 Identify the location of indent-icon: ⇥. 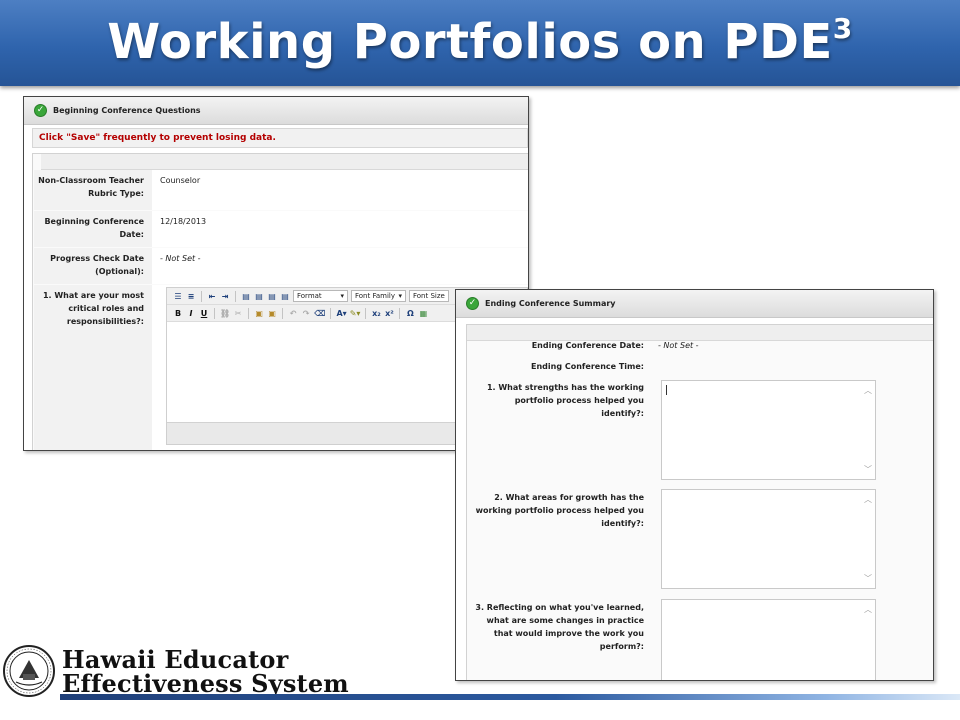
(225, 296).